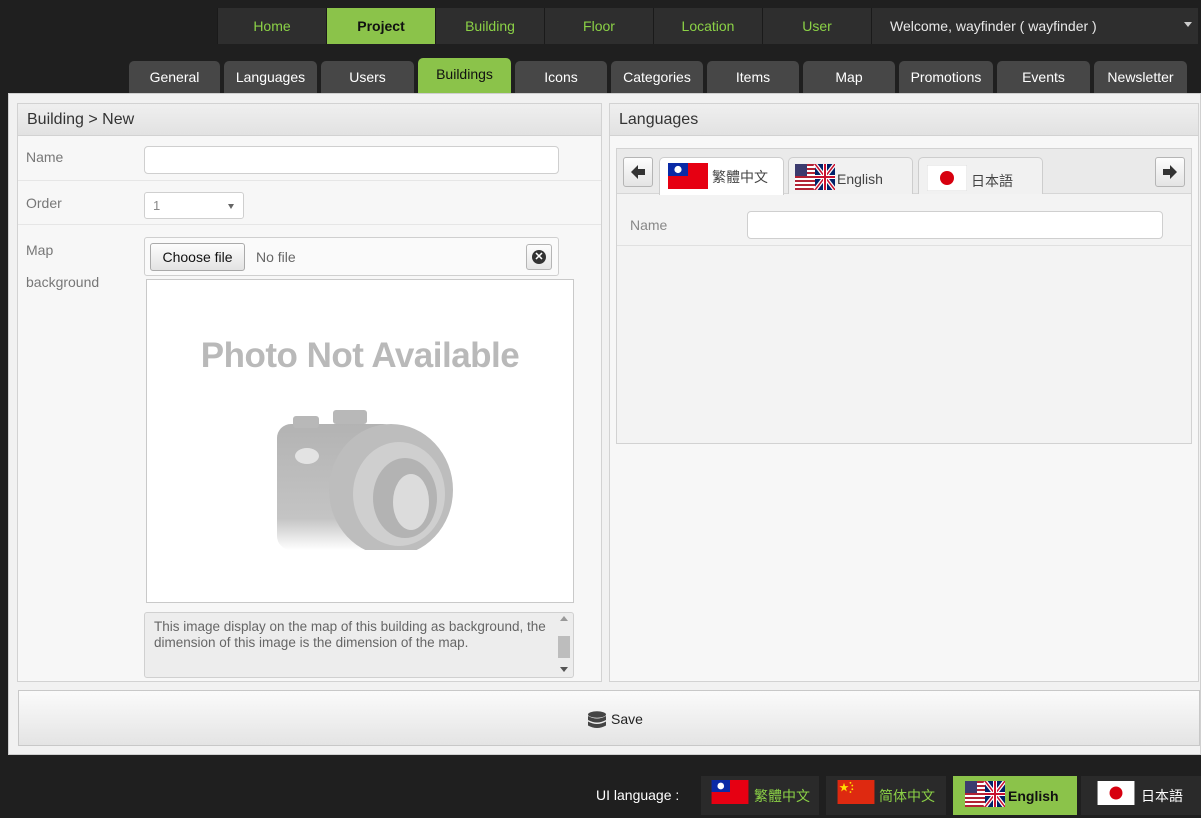  I want to click on save-label: Save, so click(627, 719).